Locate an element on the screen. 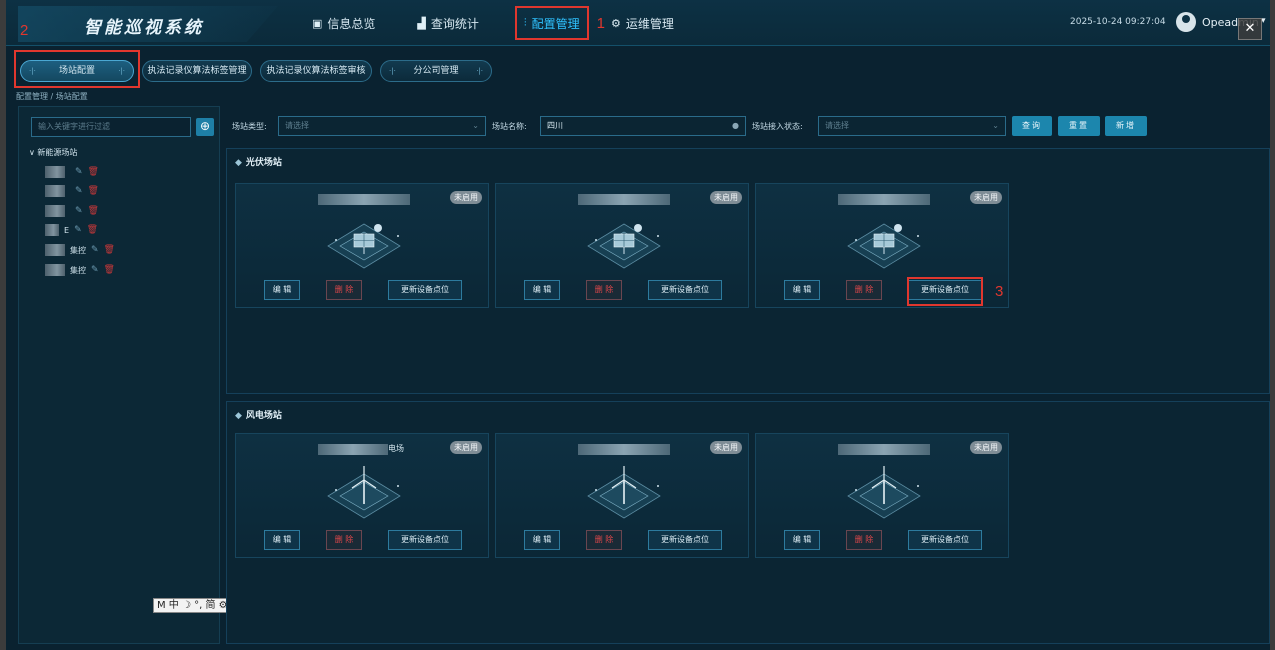 This screenshot has height=650, width=1275. tree-node-label: 集控 is located at coordinates (78, 270).